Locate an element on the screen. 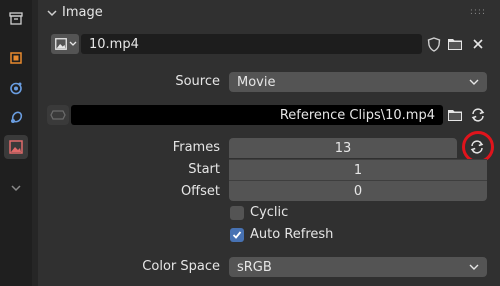 Image resolution: width=500 pixels, height=286 pixels. panel-title: Image is located at coordinates (82, 12).